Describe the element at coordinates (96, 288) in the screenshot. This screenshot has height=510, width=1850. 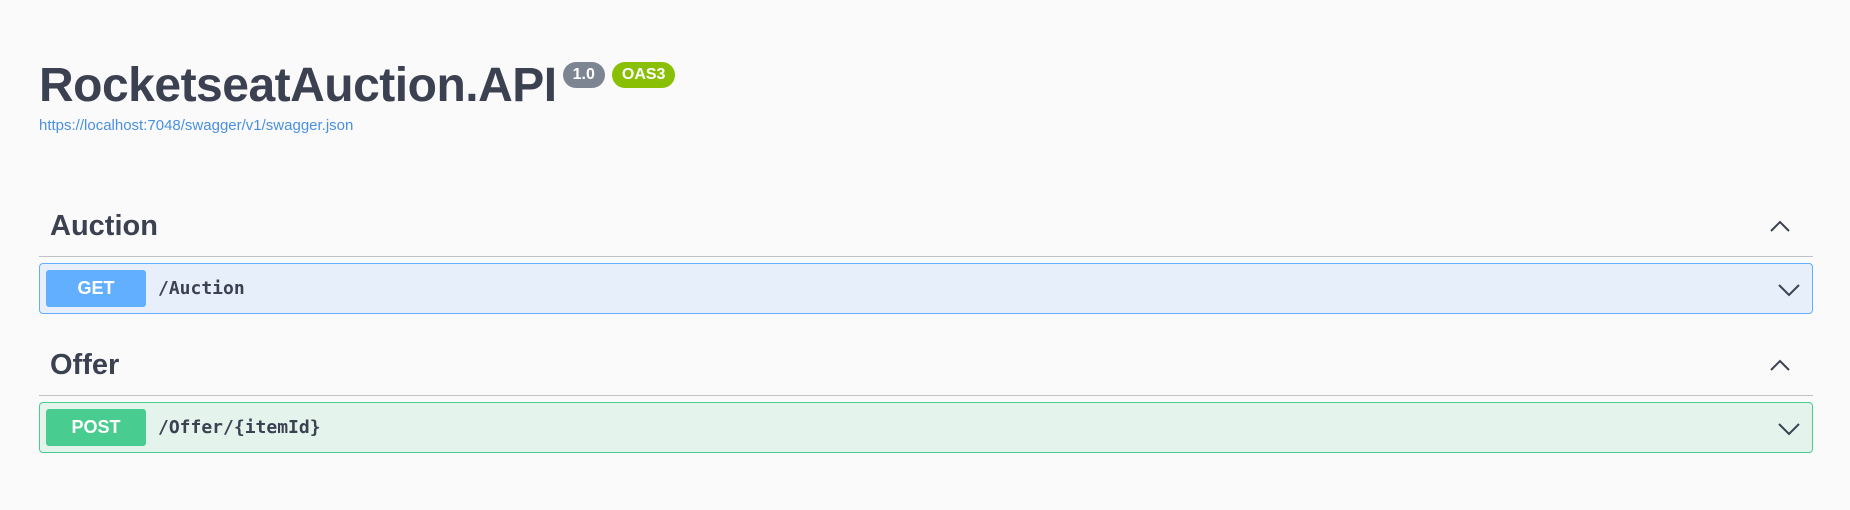
I see `method-badge: GET` at that location.